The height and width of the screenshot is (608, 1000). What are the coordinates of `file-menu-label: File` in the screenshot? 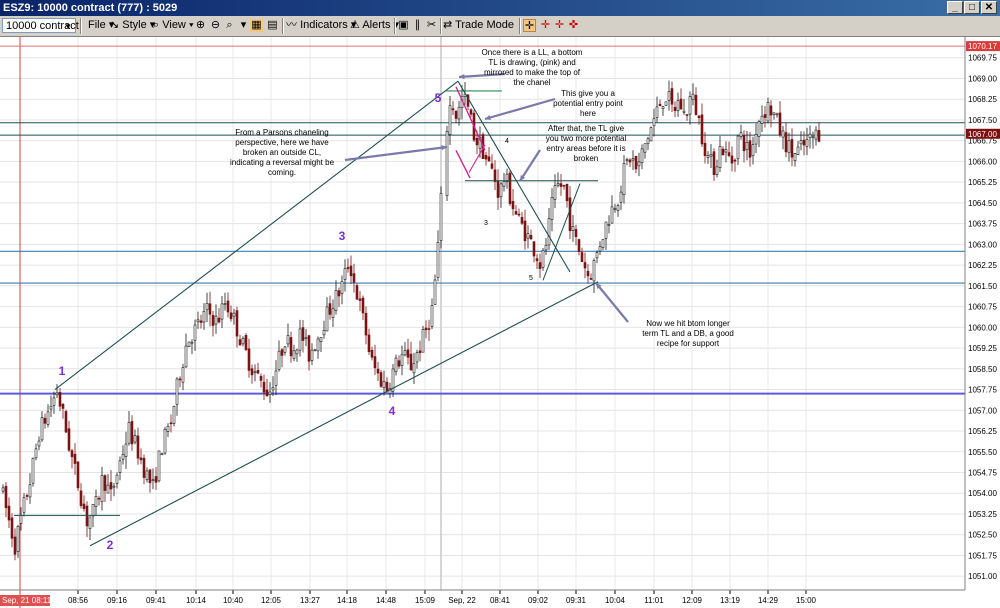 It's located at (97, 25).